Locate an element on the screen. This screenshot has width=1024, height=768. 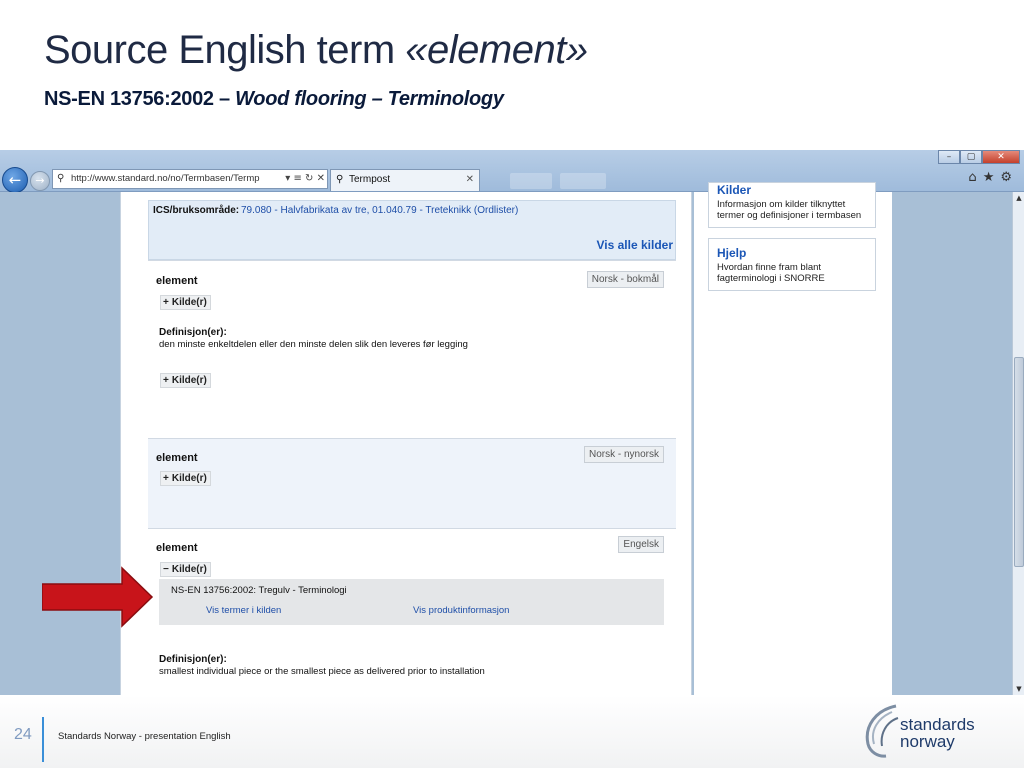
logo-swoosh-icon is located at coordinates (882, 731).